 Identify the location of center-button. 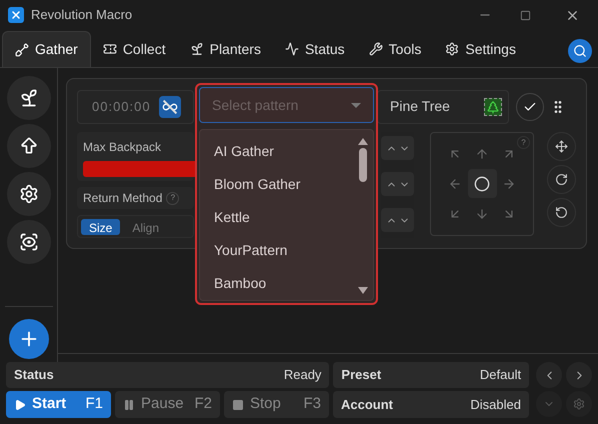
(482, 183).